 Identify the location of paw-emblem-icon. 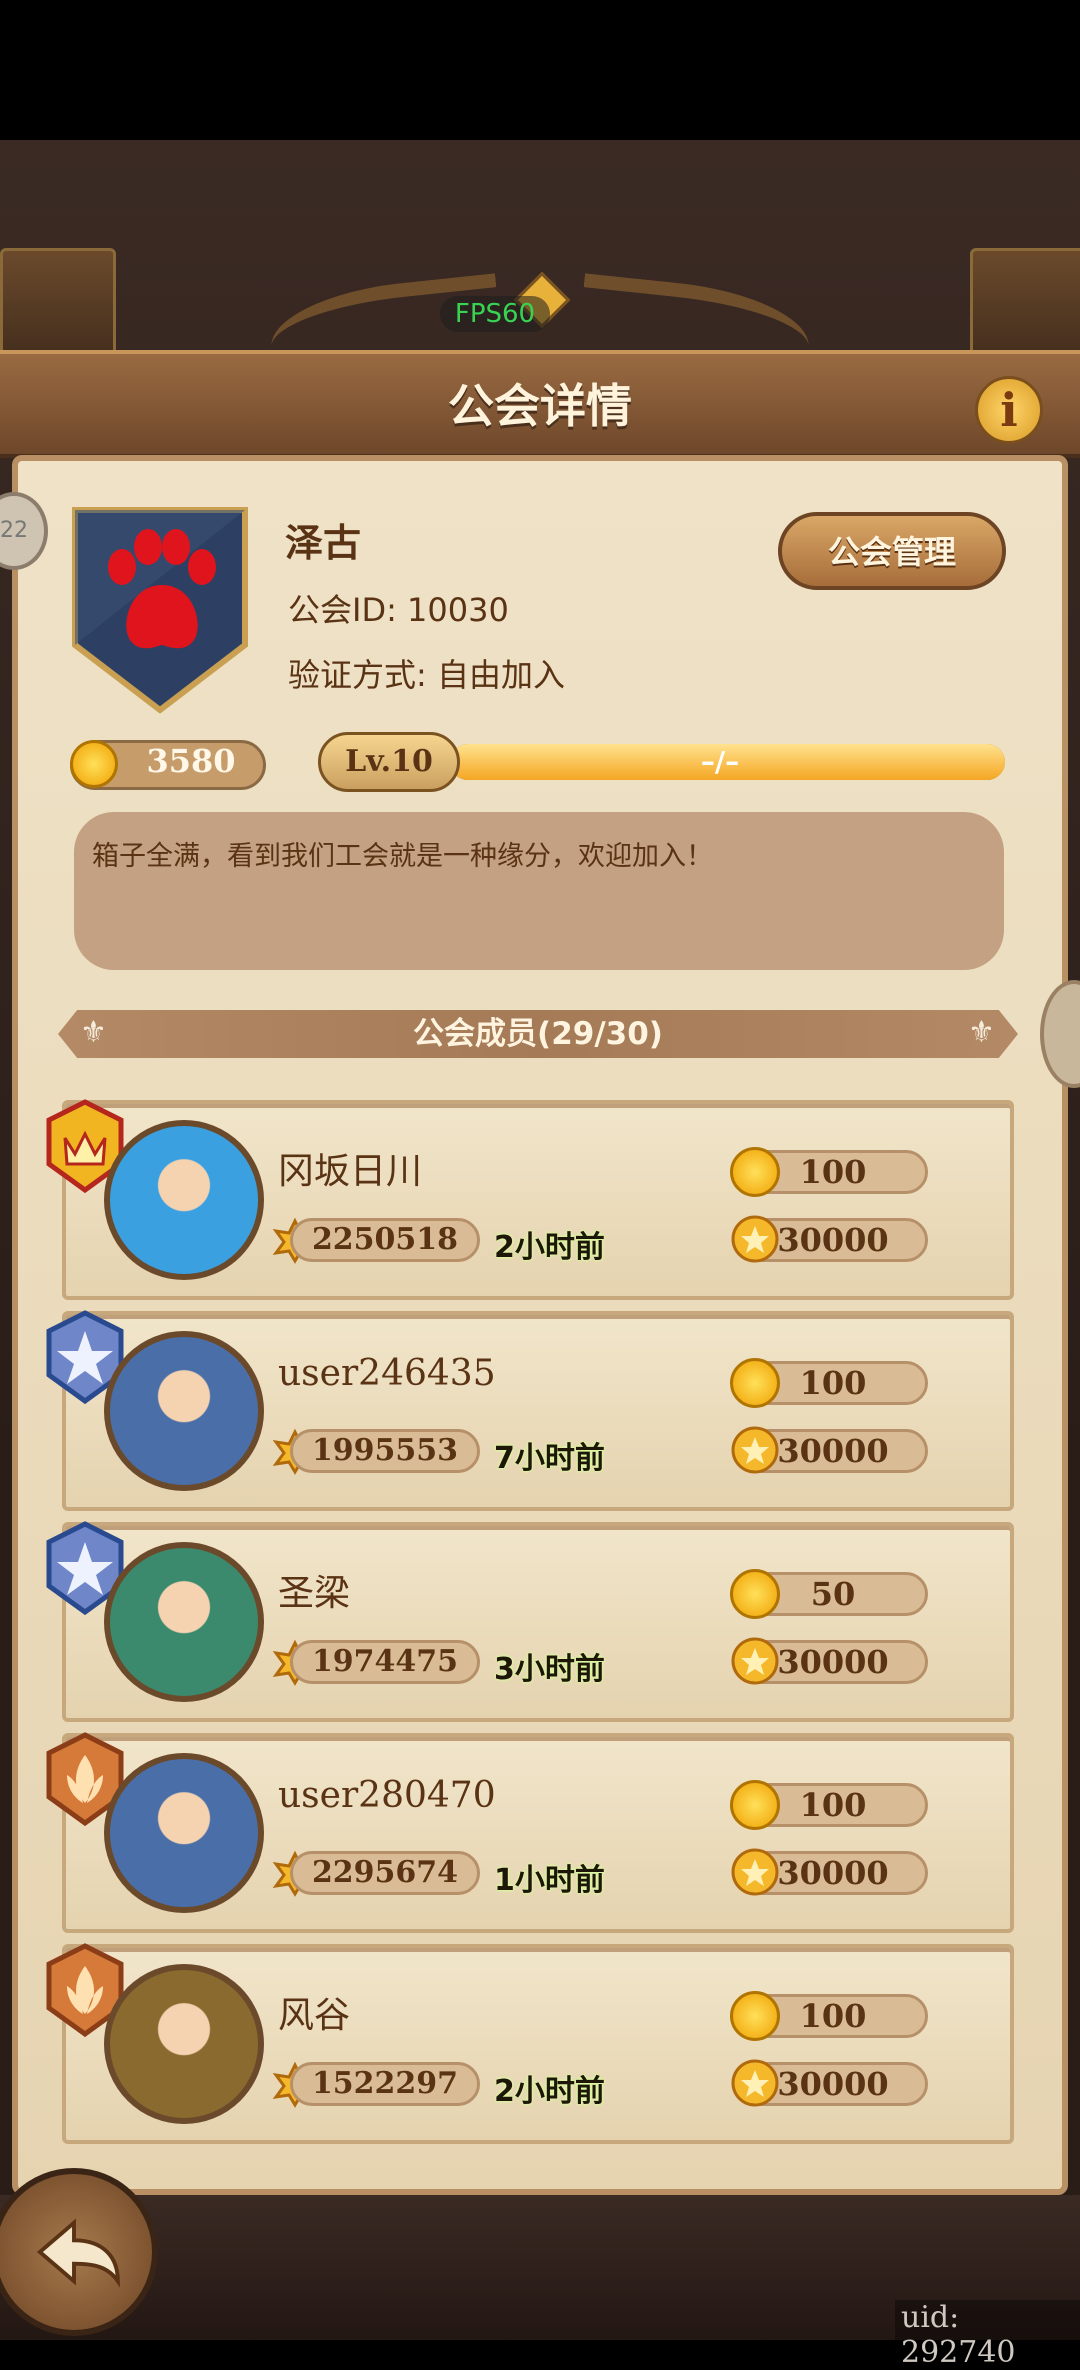
(160, 610).